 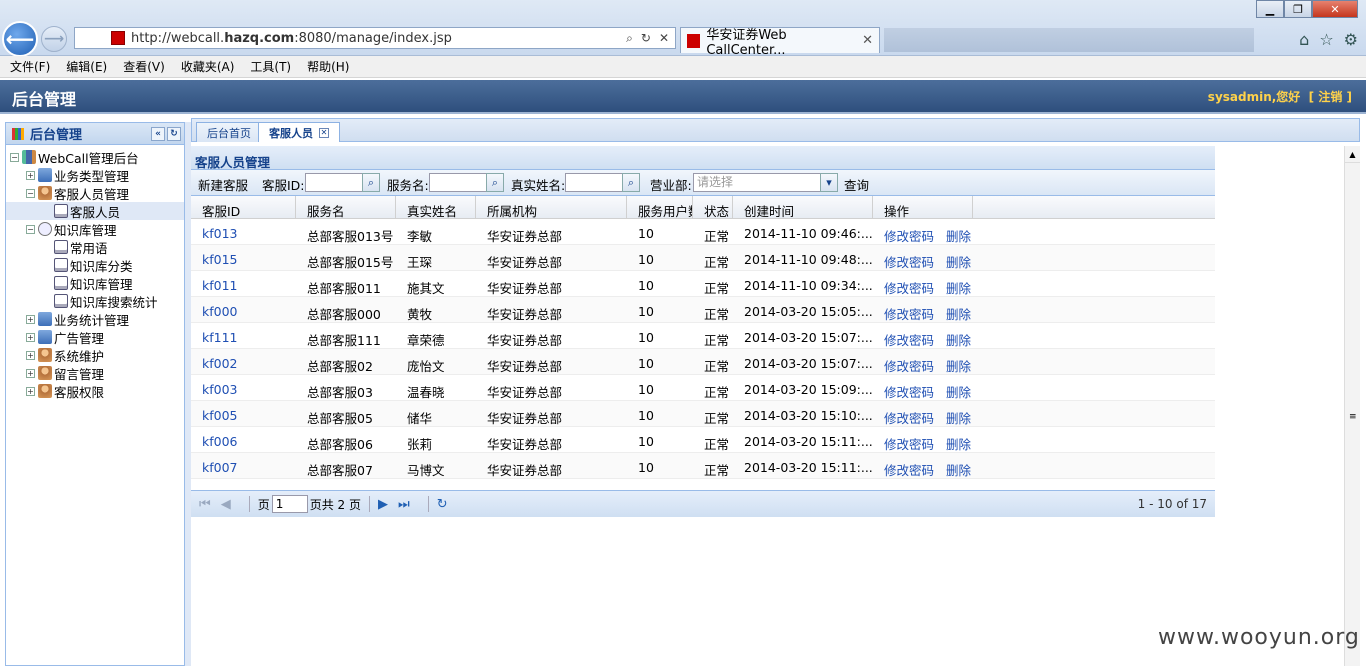 I want to click on browser-tab: 华安证券Web CallCenter... ✕, so click(x=780, y=42).